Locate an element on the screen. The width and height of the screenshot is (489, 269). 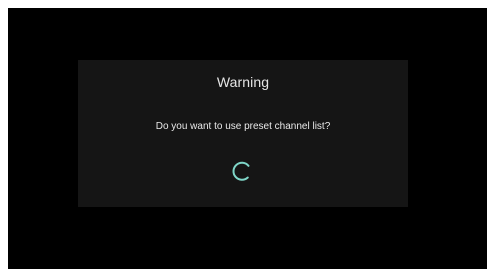
dialog-title: Warning is located at coordinates (243, 82).